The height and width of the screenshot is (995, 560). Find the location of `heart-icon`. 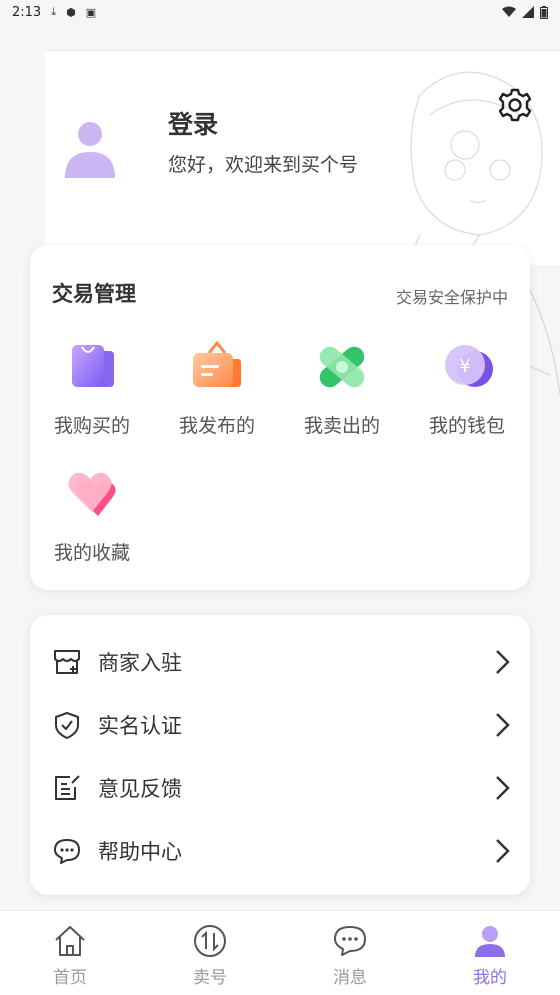

heart-icon is located at coordinates (92, 494).